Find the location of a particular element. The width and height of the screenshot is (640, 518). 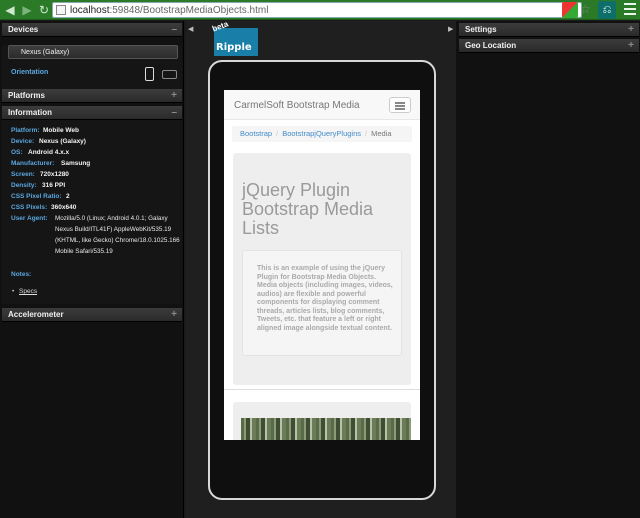

back-arrow-icon: ◀ is located at coordinates (10, 10).